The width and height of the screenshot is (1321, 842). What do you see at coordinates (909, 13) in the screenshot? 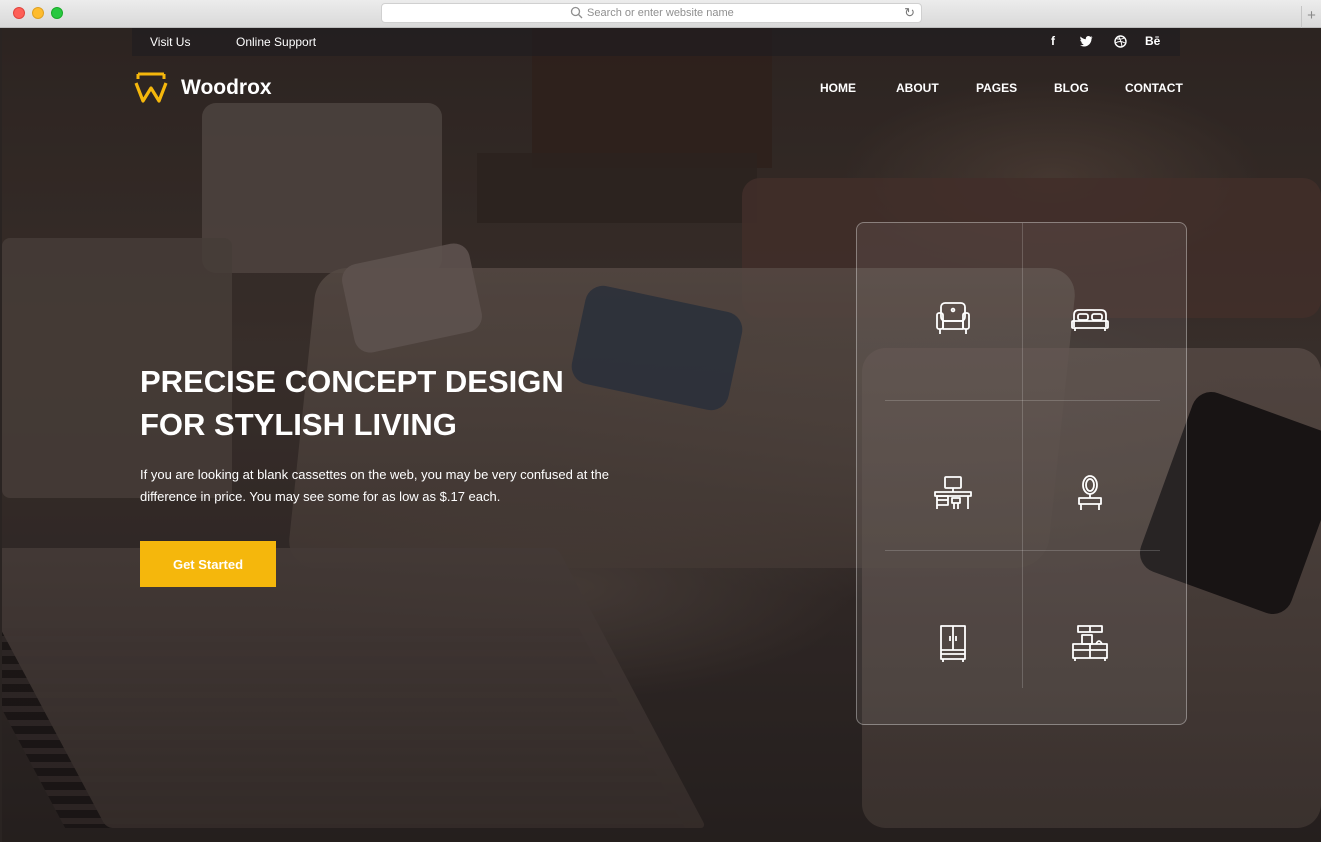
I see `reload-icon: ↻` at bounding box center [909, 13].